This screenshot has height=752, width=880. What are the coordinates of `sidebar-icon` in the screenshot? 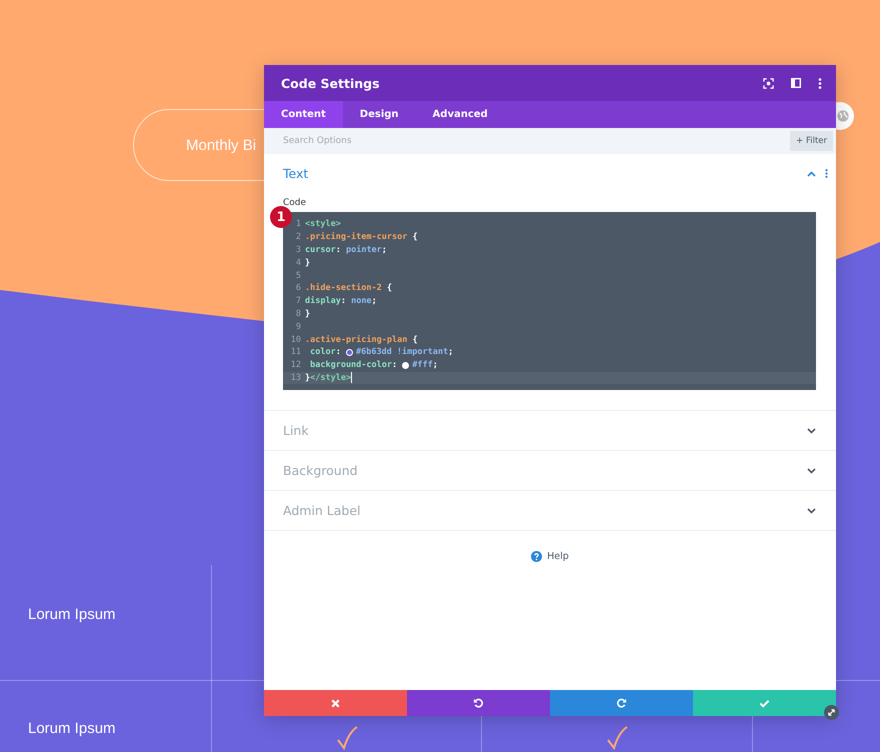 It's located at (796, 83).